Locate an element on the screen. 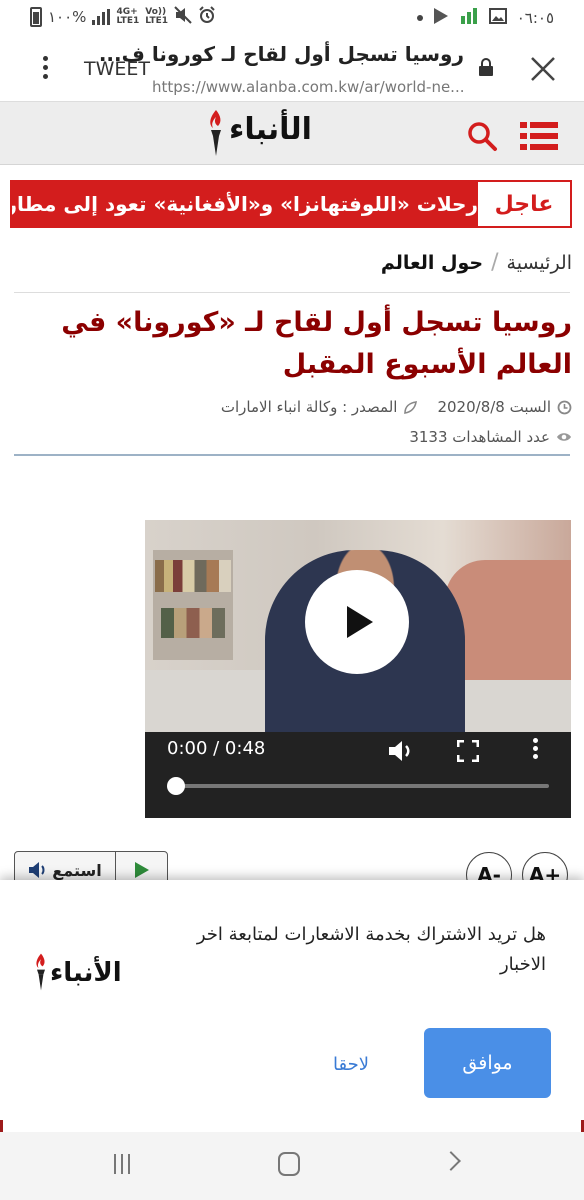 Image resolution: width=584 pixels, height=1200 pixels. system-navigation-bar is located at coordinates (292, 1166).